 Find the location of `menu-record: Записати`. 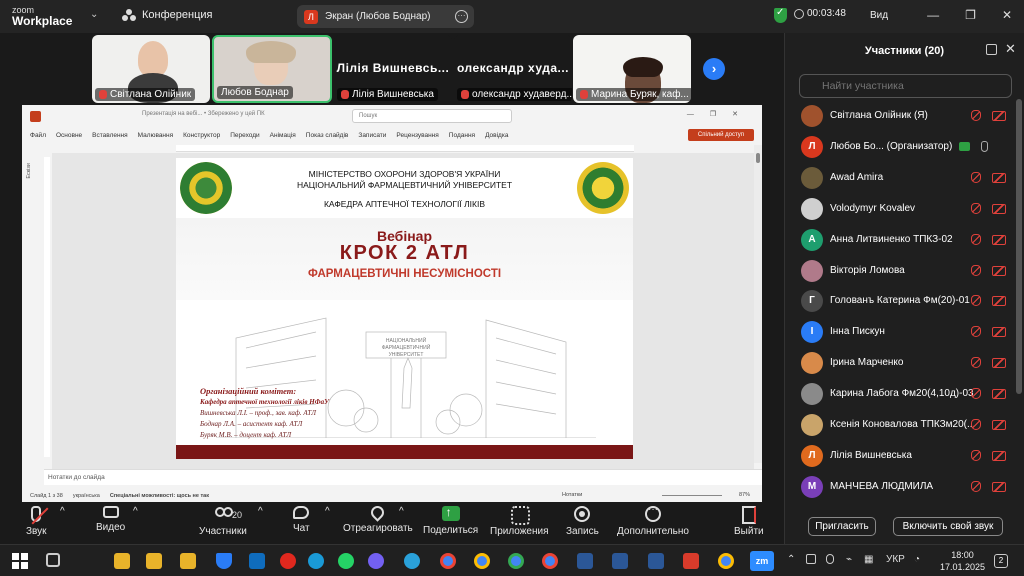

menu-record: Записати is located at coordinates (372, 135).